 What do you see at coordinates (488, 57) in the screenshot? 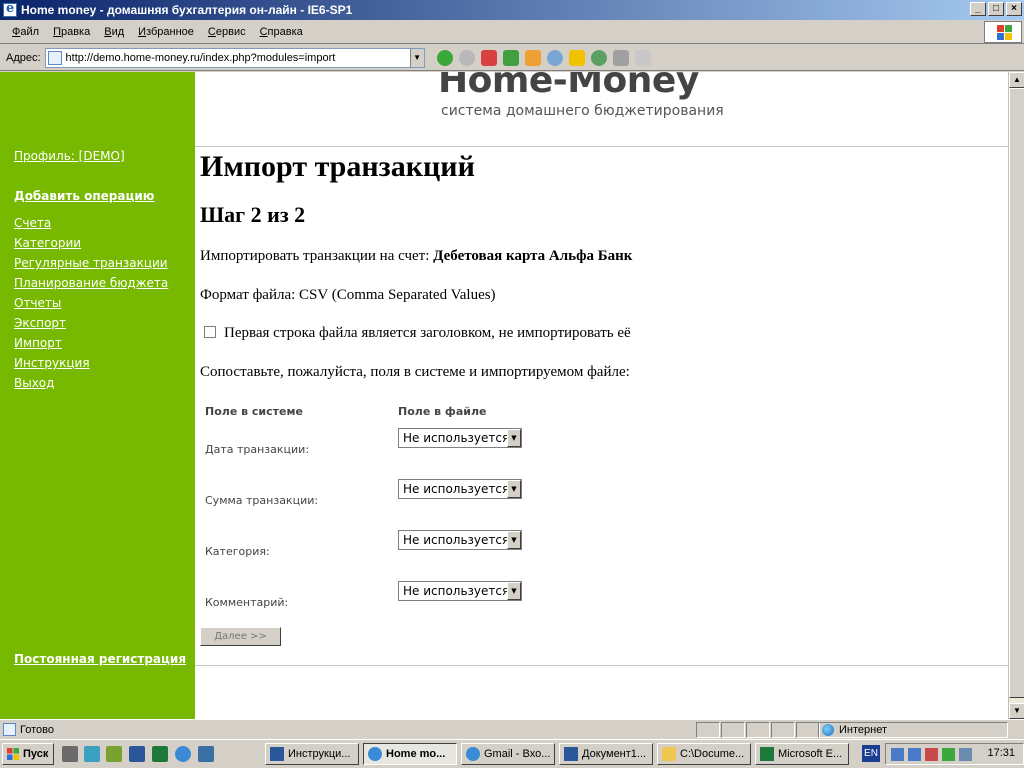
I see `stop-icon` at bounding box center [488, 57].